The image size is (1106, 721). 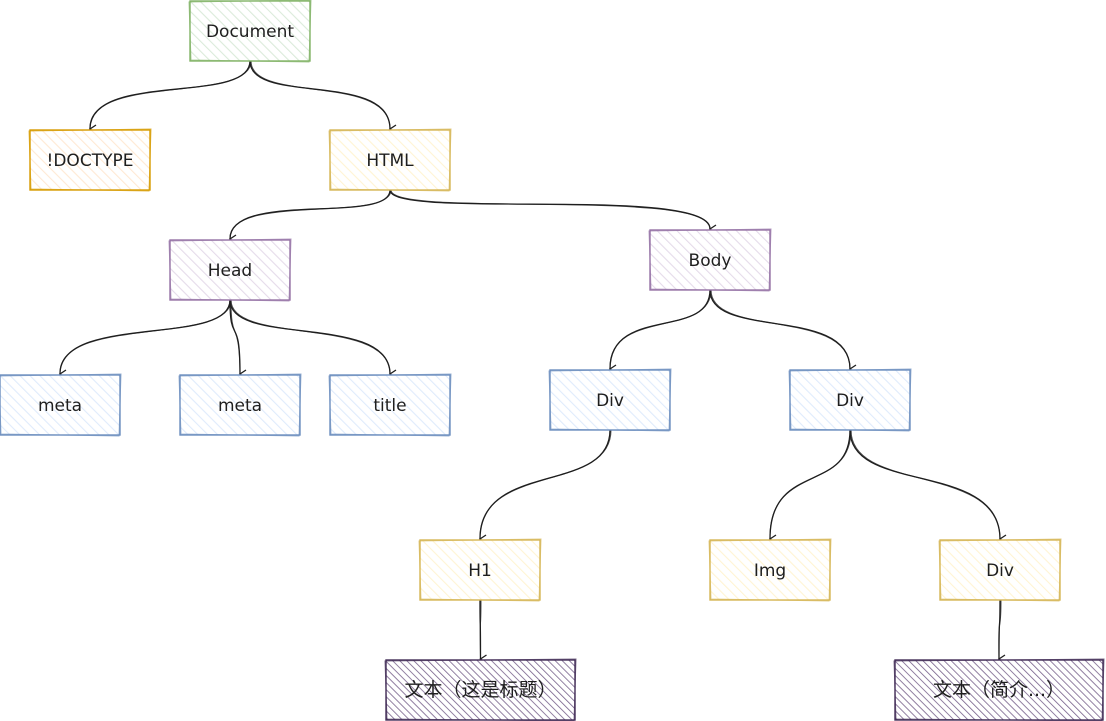 I want to click on node-document: Document, so click(x=250, y=31).